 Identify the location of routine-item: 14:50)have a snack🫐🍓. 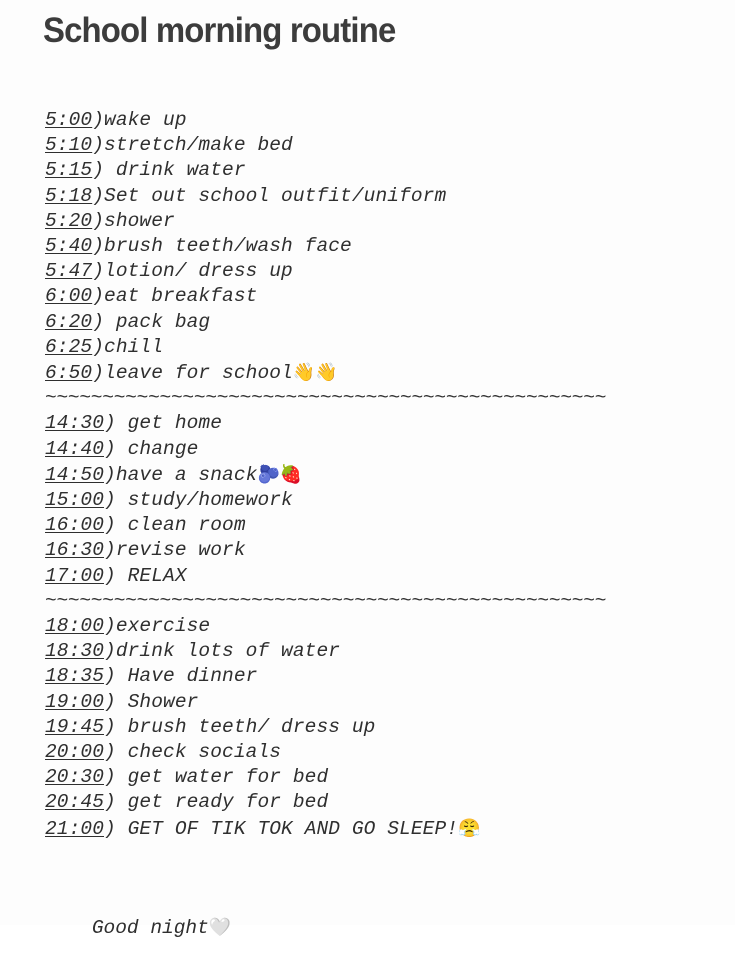
(375, 475).